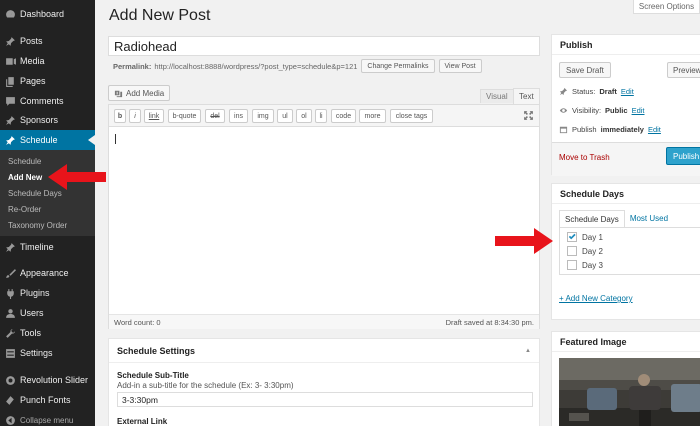  I want to click on sidebar-item-appearance: Appearance, so click(47, 273).